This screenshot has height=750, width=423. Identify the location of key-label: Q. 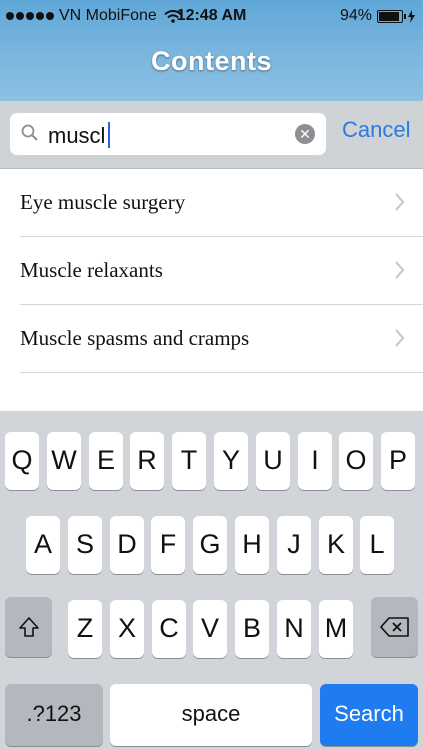
(22, 460).